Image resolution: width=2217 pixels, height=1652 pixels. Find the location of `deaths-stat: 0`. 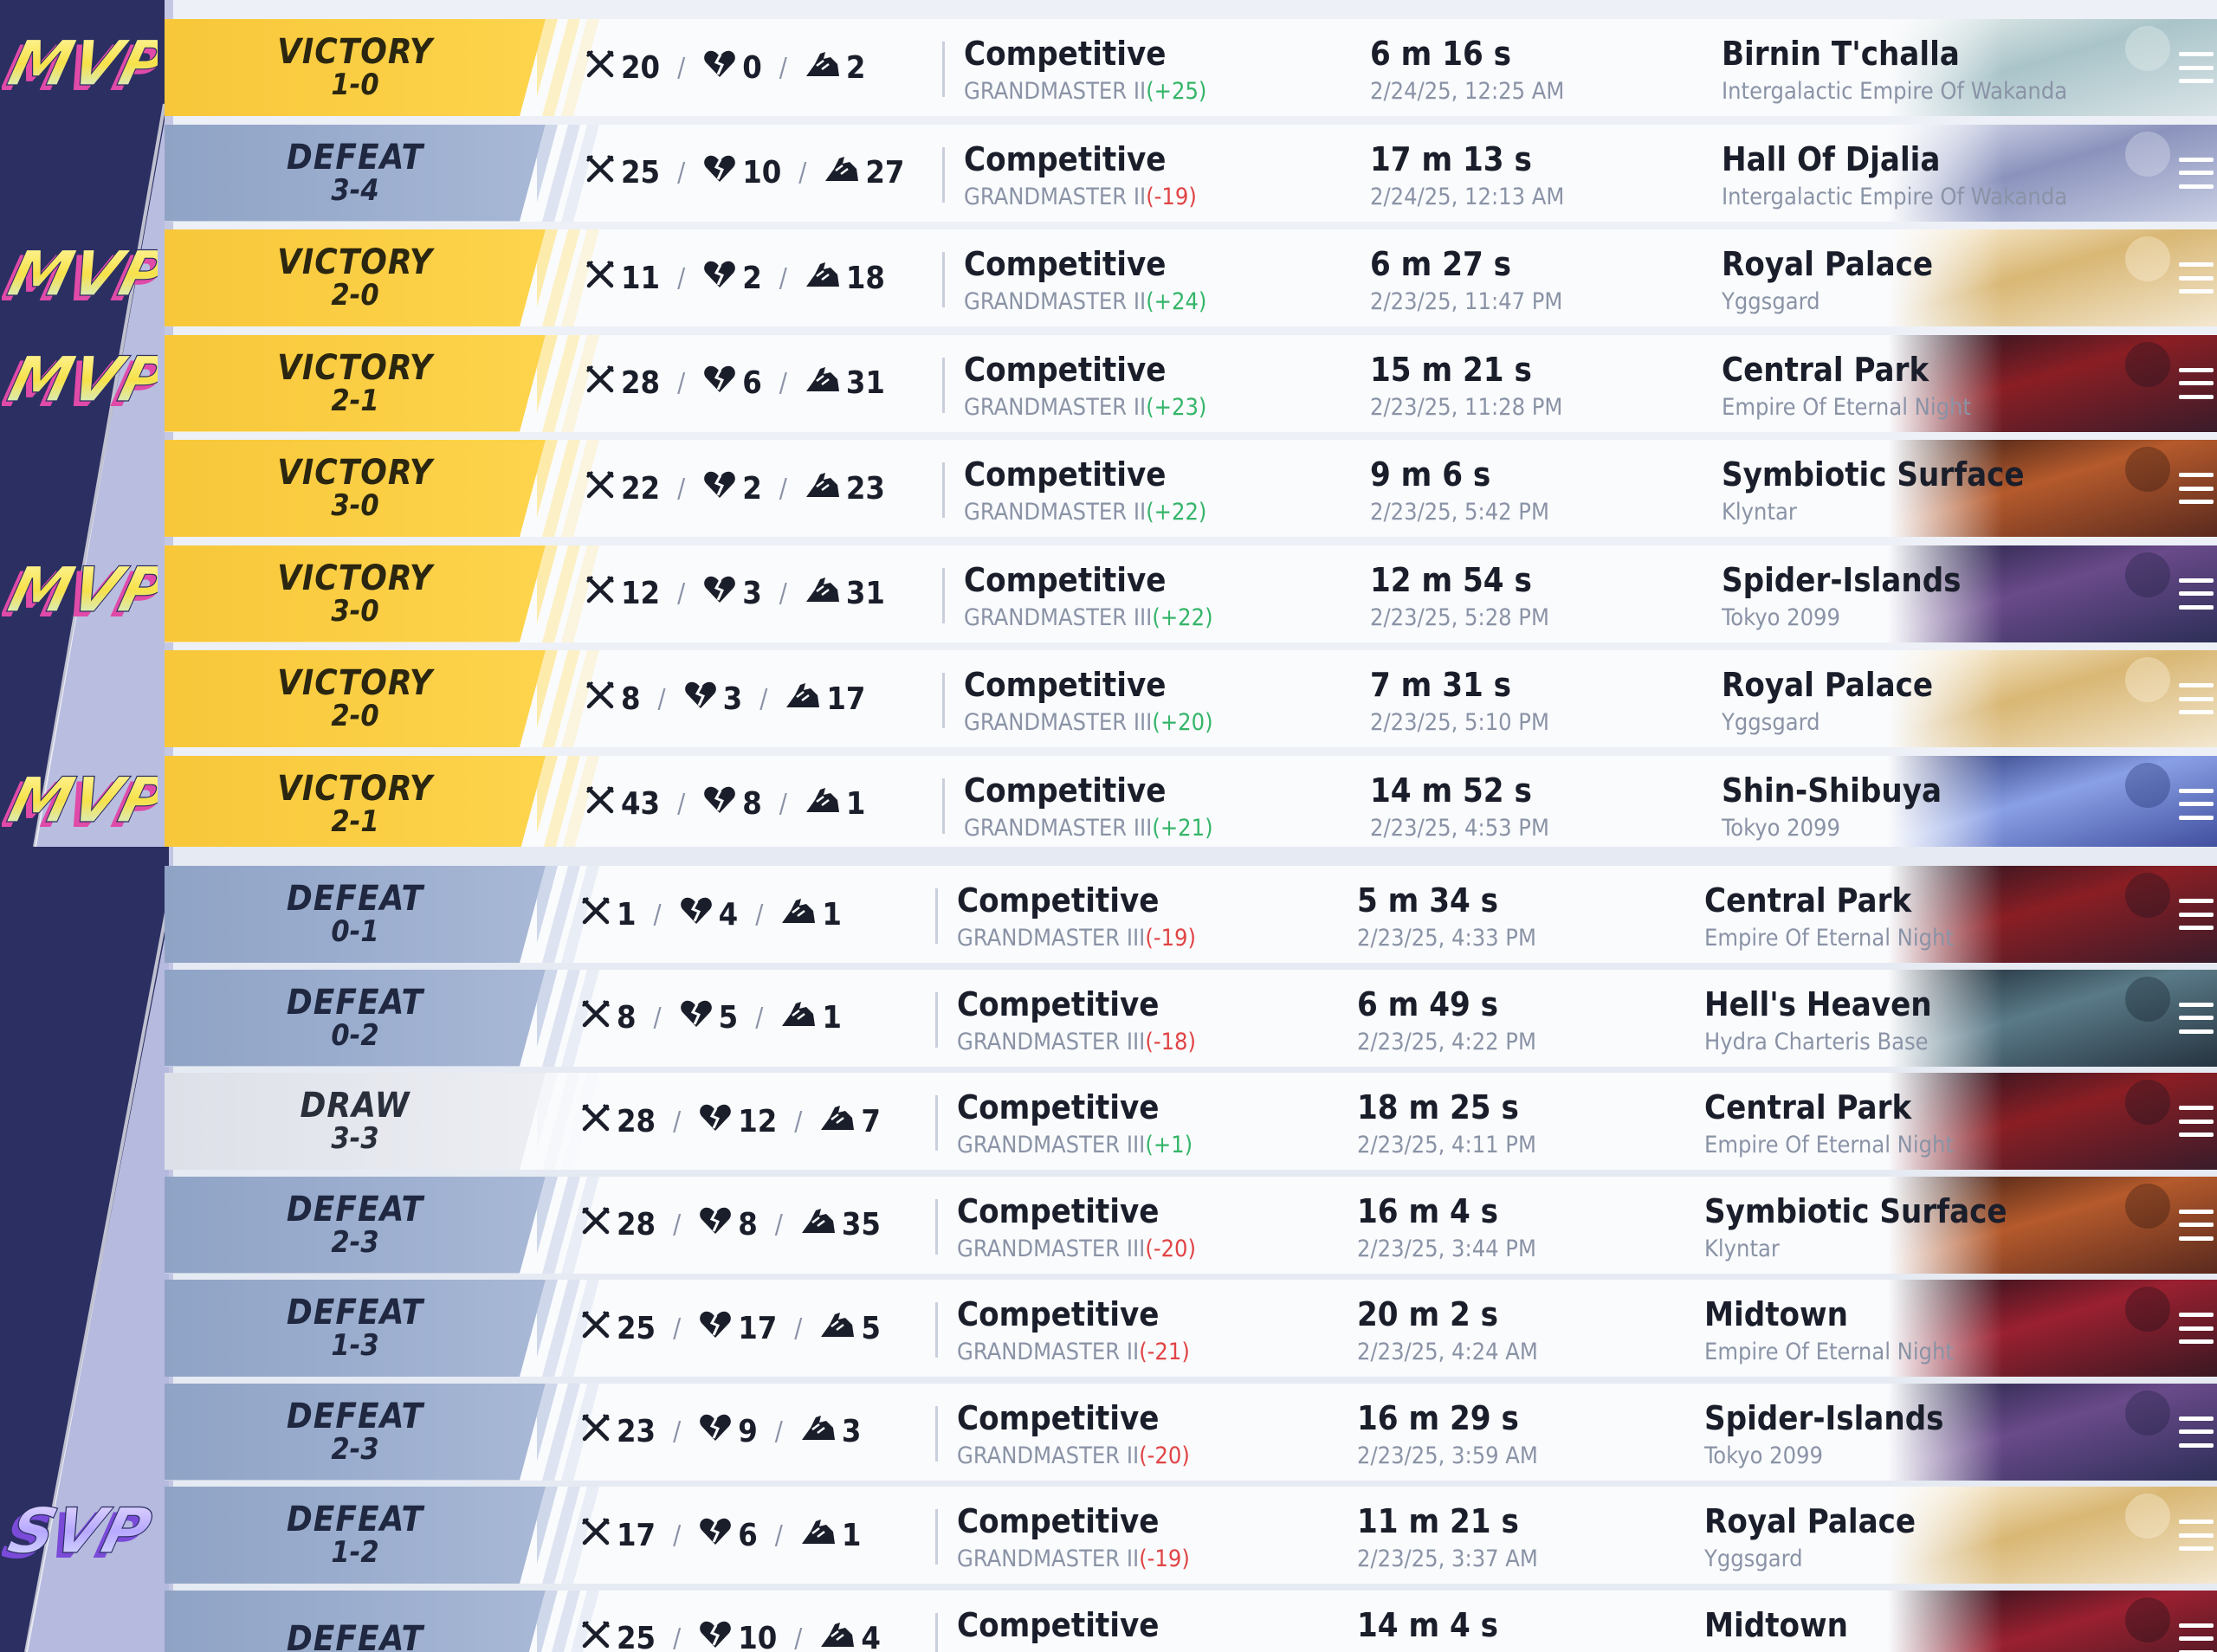

deaths-stat: 0 is located at coordinates (732, 67).